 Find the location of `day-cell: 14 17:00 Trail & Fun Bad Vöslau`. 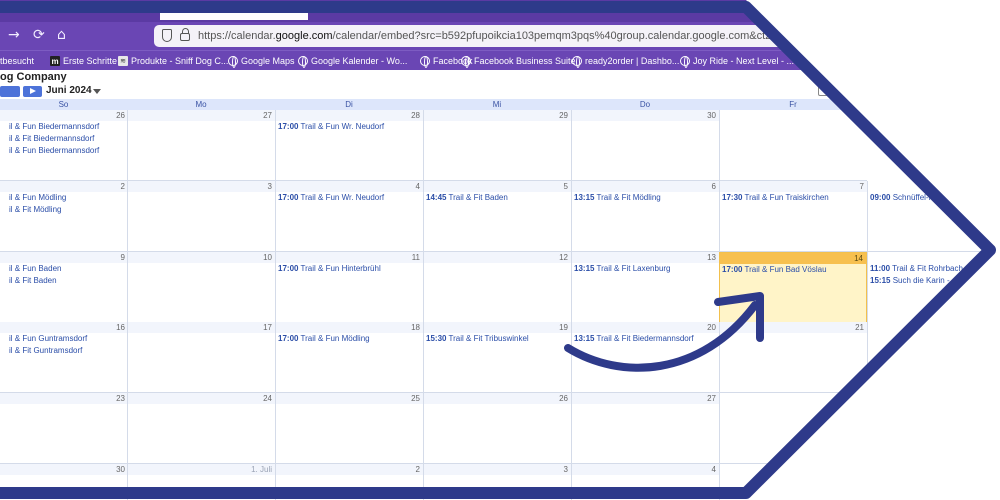

day-cell: 14 17:00 Trail & Fun Bad Vöslau is located at coordinates (793, 287).